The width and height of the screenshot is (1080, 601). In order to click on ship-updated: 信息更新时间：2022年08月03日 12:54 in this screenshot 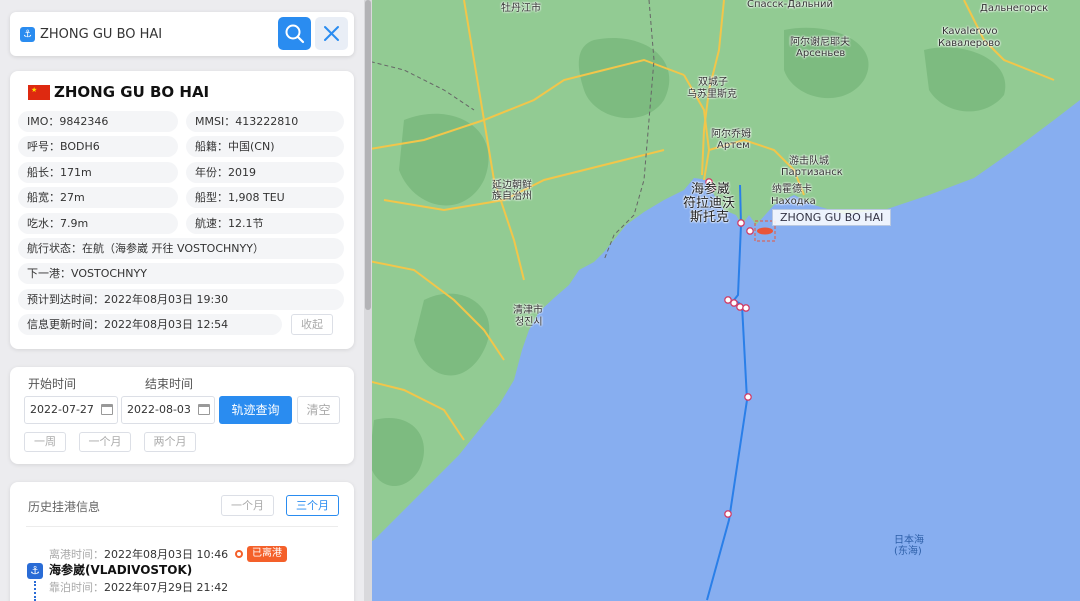, I will do `click(150, 324)`.